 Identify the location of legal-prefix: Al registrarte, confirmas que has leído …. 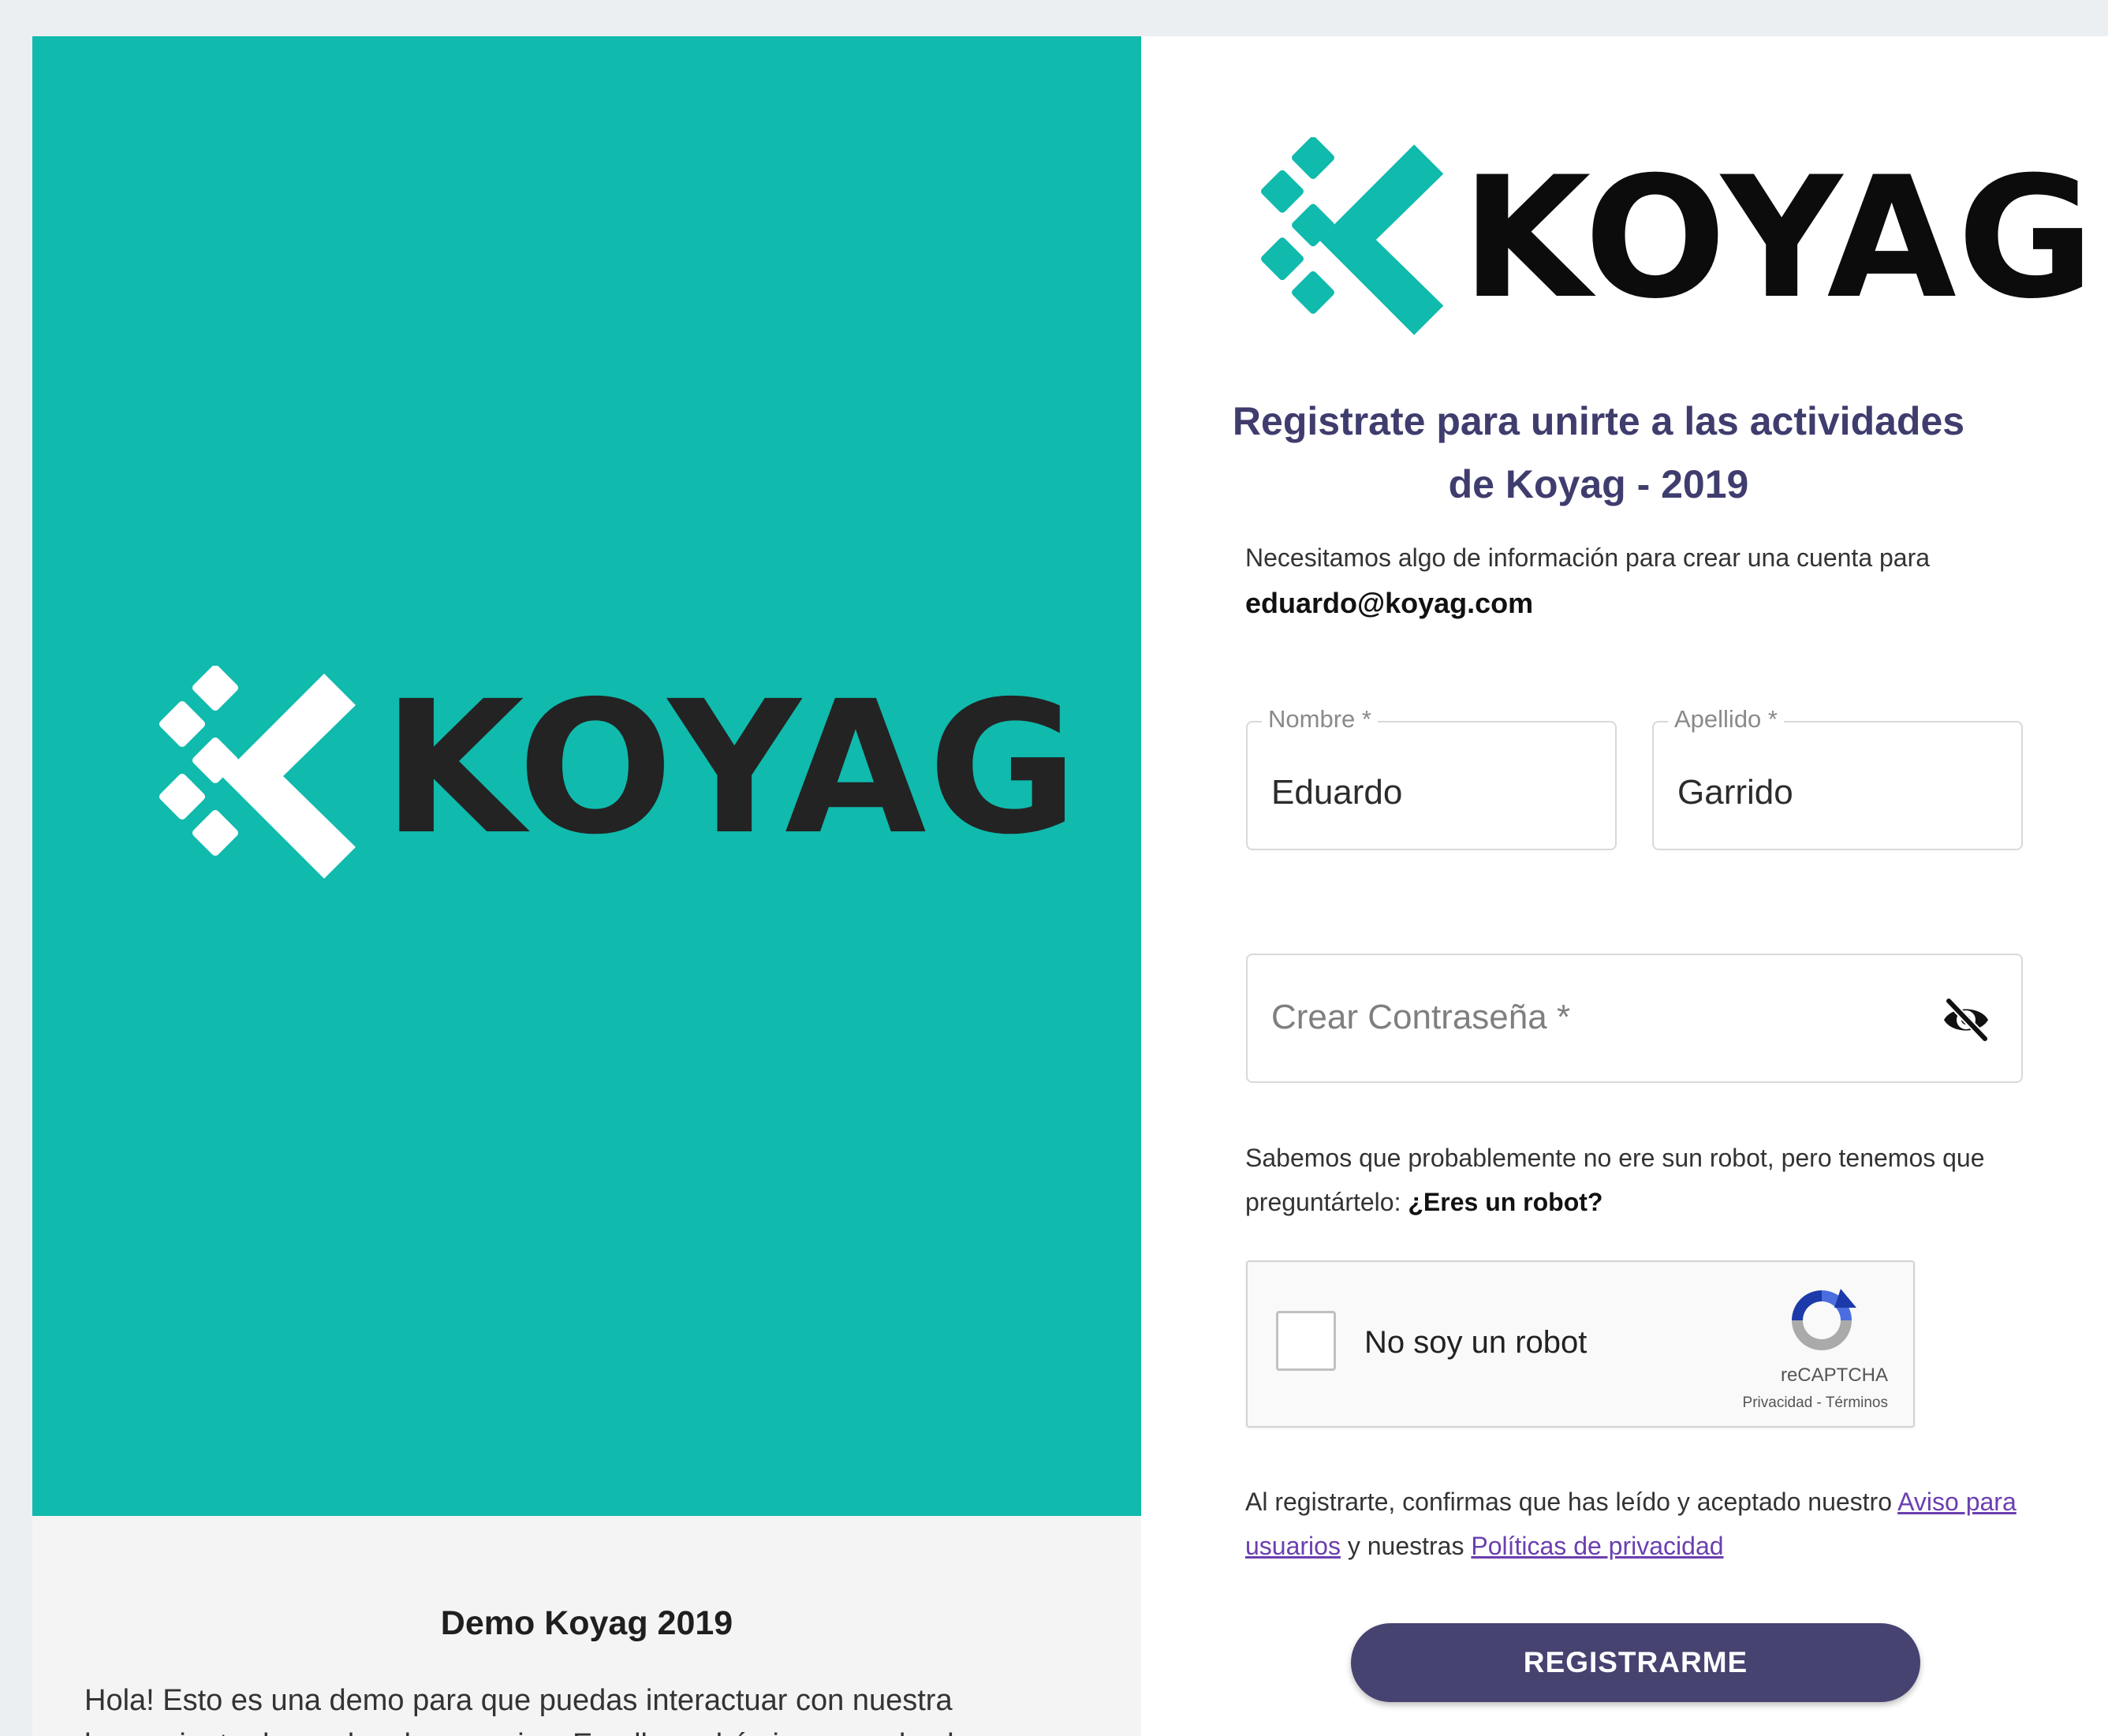
(1568, 1502).